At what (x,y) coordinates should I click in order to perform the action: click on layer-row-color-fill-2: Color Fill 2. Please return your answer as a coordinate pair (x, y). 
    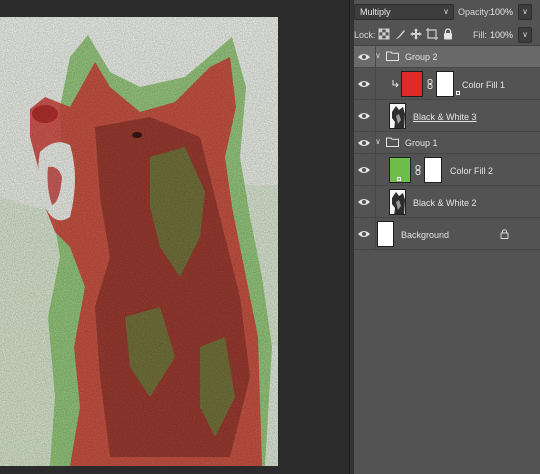
    Looking at the image, I should click on (447, 170).